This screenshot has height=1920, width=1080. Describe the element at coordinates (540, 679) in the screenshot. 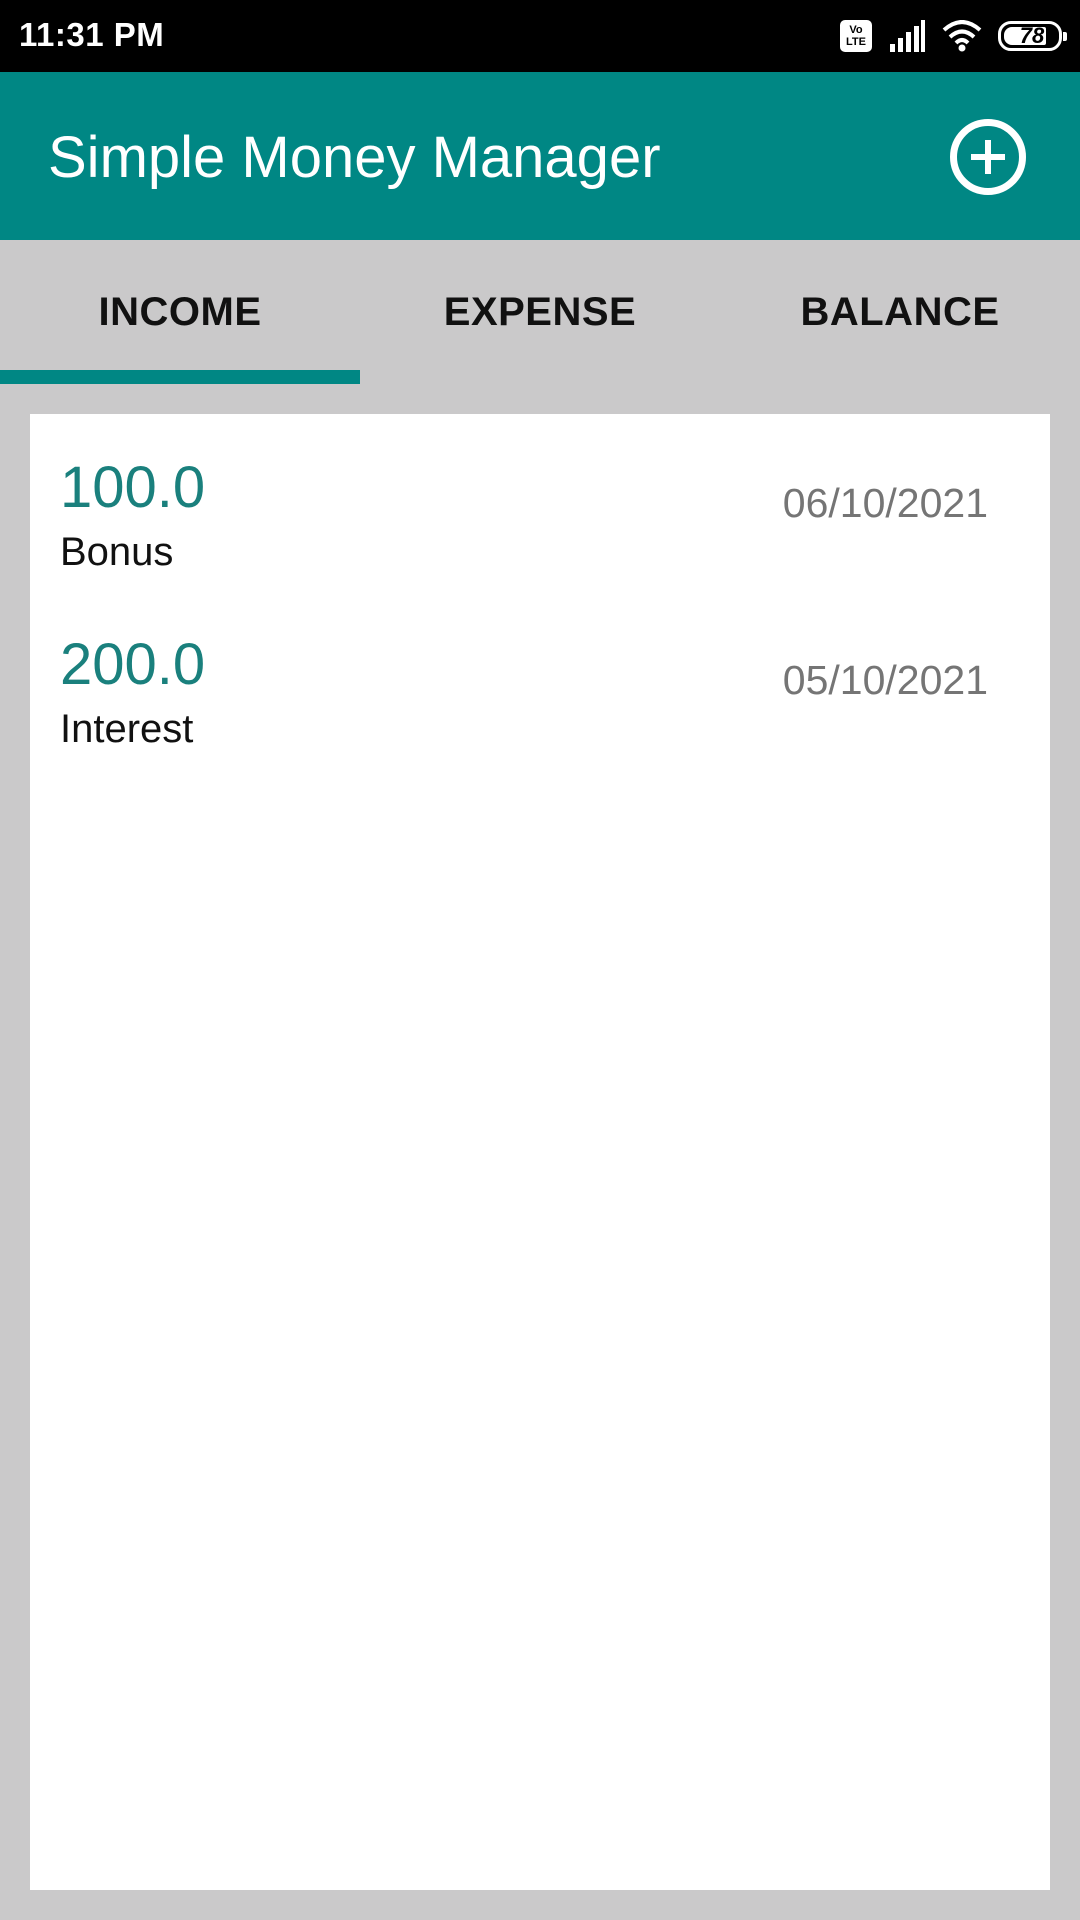

I see `list-item: 200.0 Interest 05/10/2021` at that location.